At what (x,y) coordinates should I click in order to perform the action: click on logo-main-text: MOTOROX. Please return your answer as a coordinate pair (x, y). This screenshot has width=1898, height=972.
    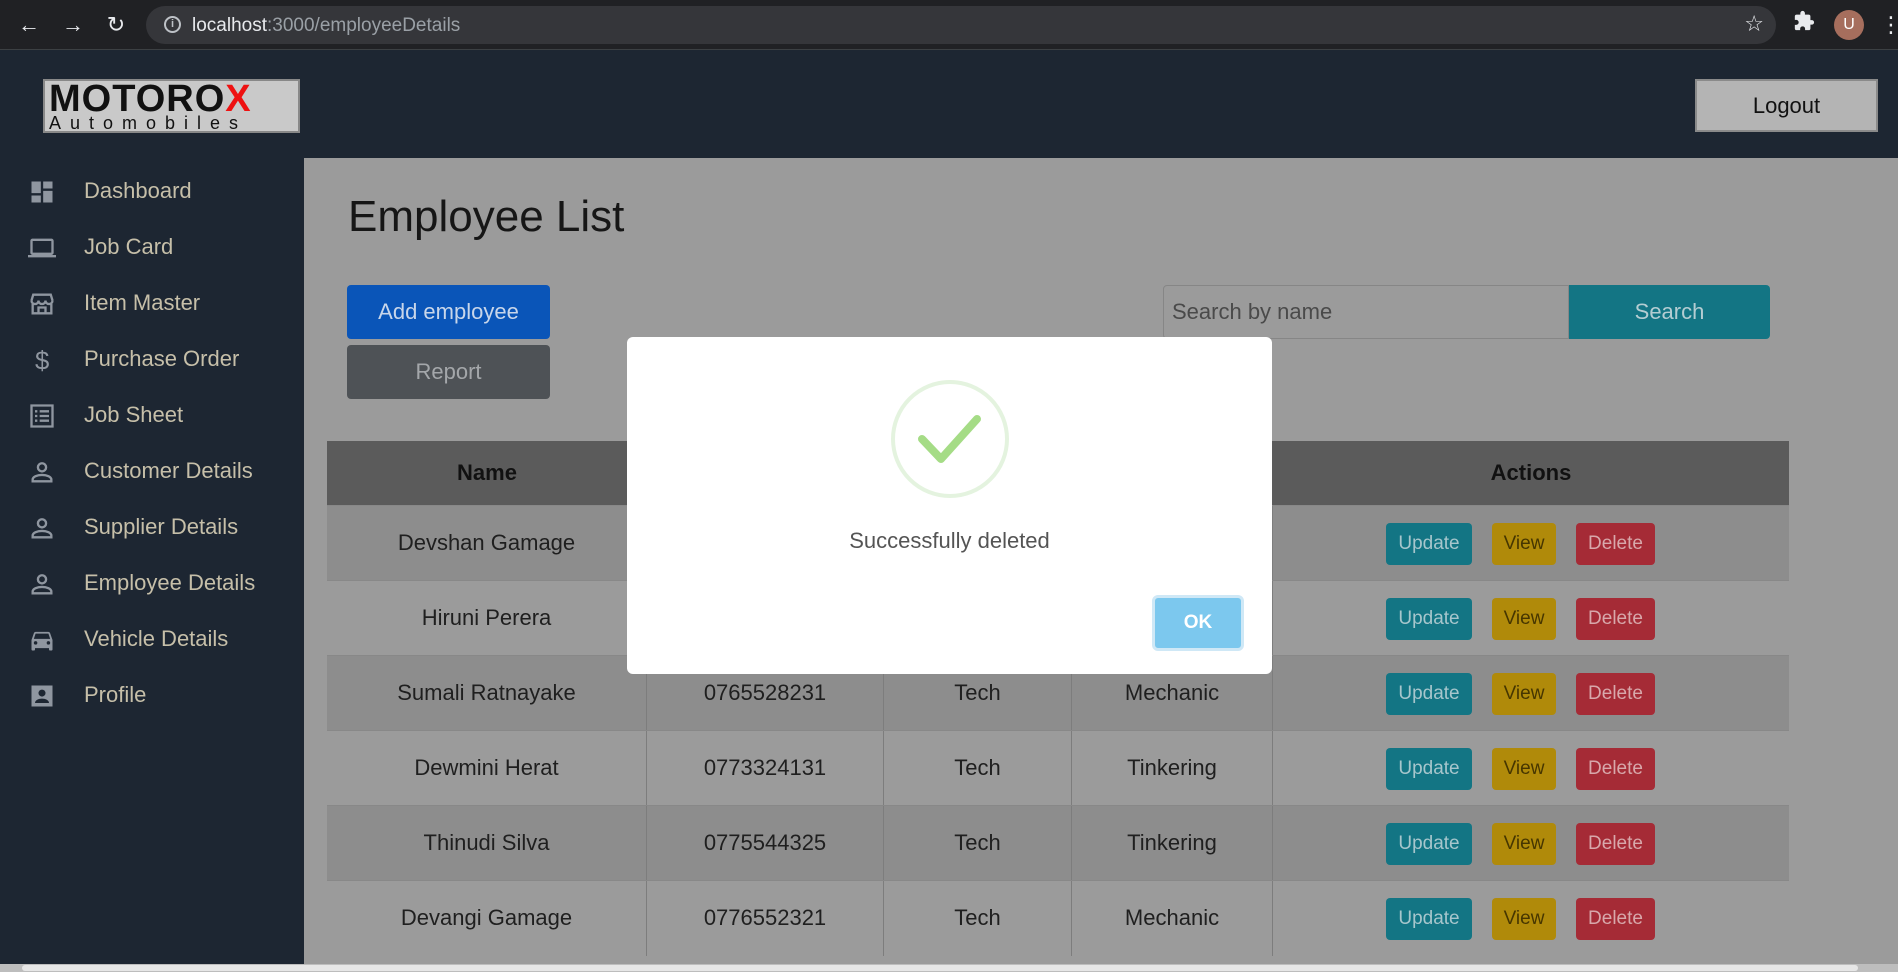
    Looking at the image, I should click on (150, 99).